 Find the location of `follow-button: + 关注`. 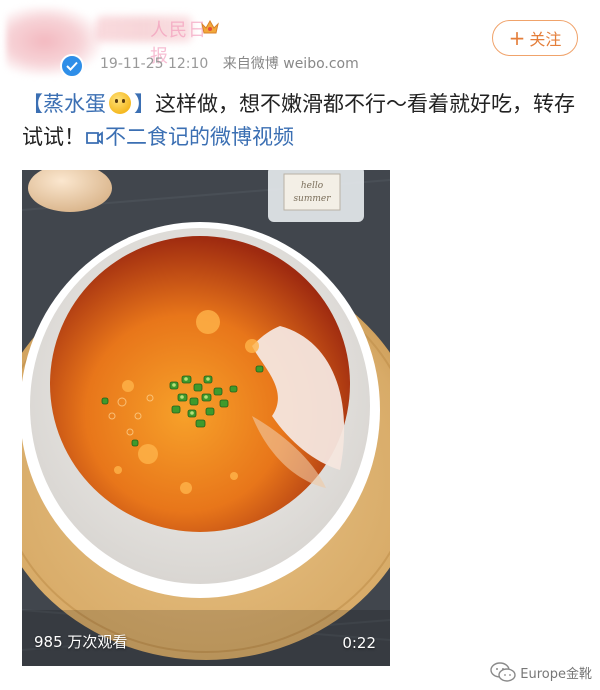

follow-button: + 关注 is located at coordinates (535, 38).